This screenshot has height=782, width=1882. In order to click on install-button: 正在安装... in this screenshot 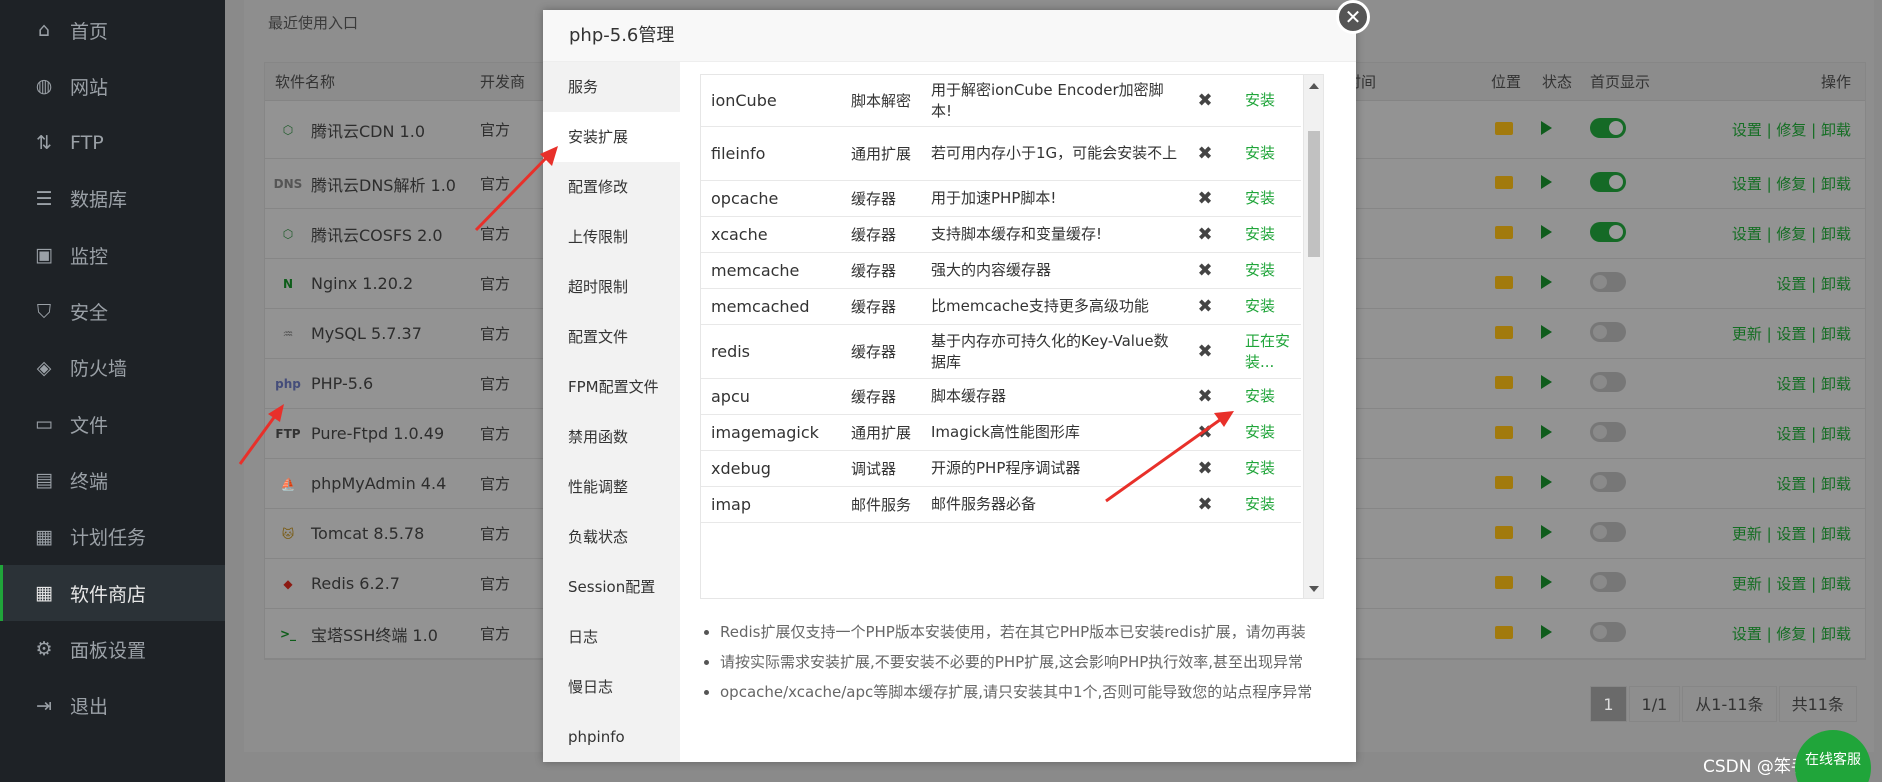, I will do `click(1265, 352)`.